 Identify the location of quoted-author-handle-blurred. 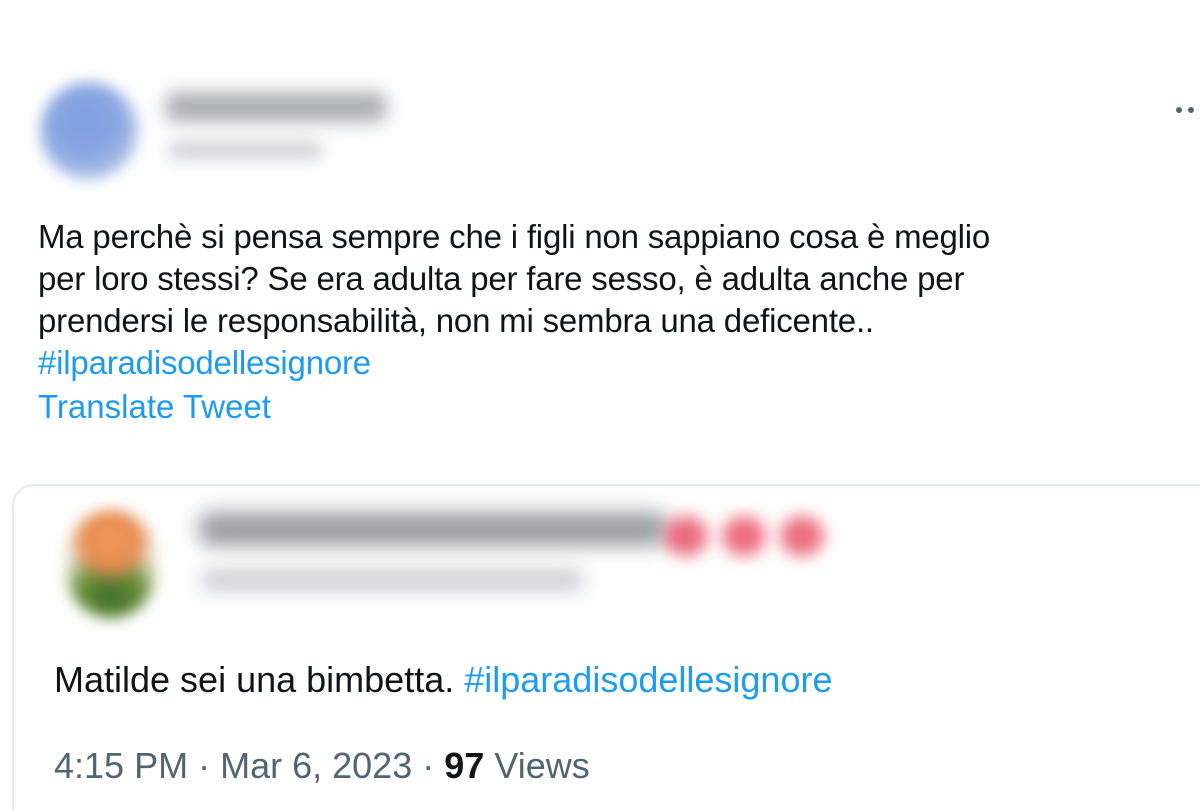
(392, 580).